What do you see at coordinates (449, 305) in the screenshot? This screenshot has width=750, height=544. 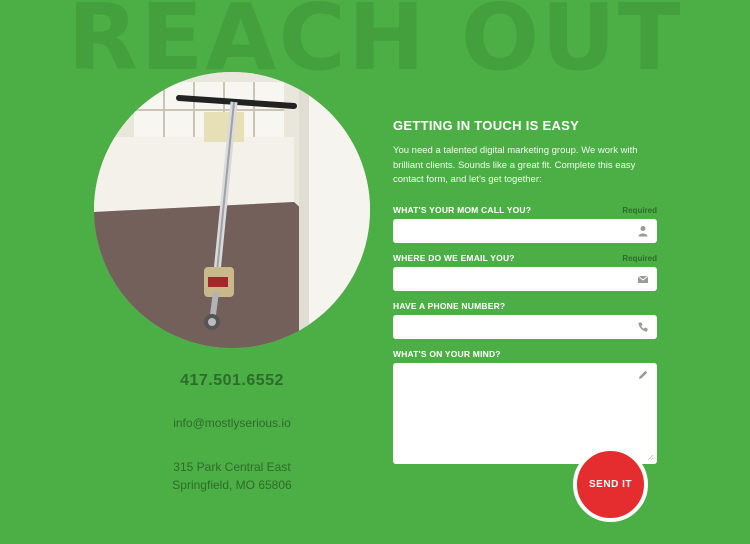 I see `phone-label: HAVE A PHONE NUMBER?` at bounding box center [449, 305].